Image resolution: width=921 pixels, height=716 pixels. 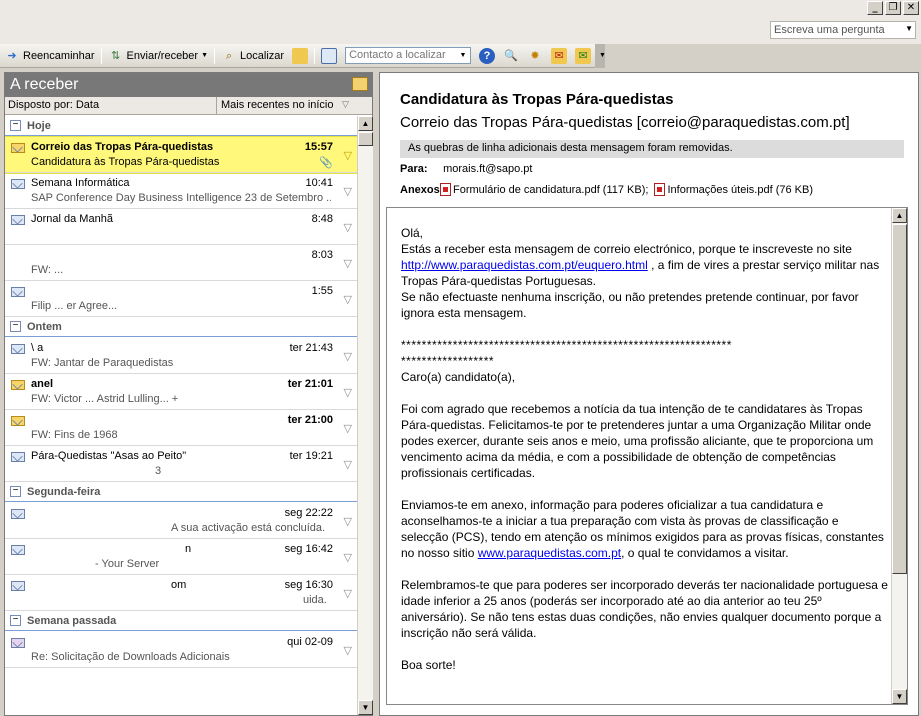 What do you see at coordinates (162, 55) in the screenshot?
I see `send-receive-label: Enviar/receber` at bounding box center [162, 55].